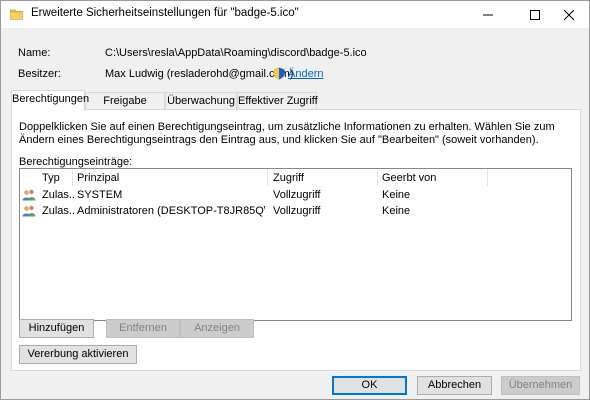 The image size is (590, 400). Describe the element at coordinates (305, 74) in the screenshot. I see `change-owner-link: Ändern` at that location.